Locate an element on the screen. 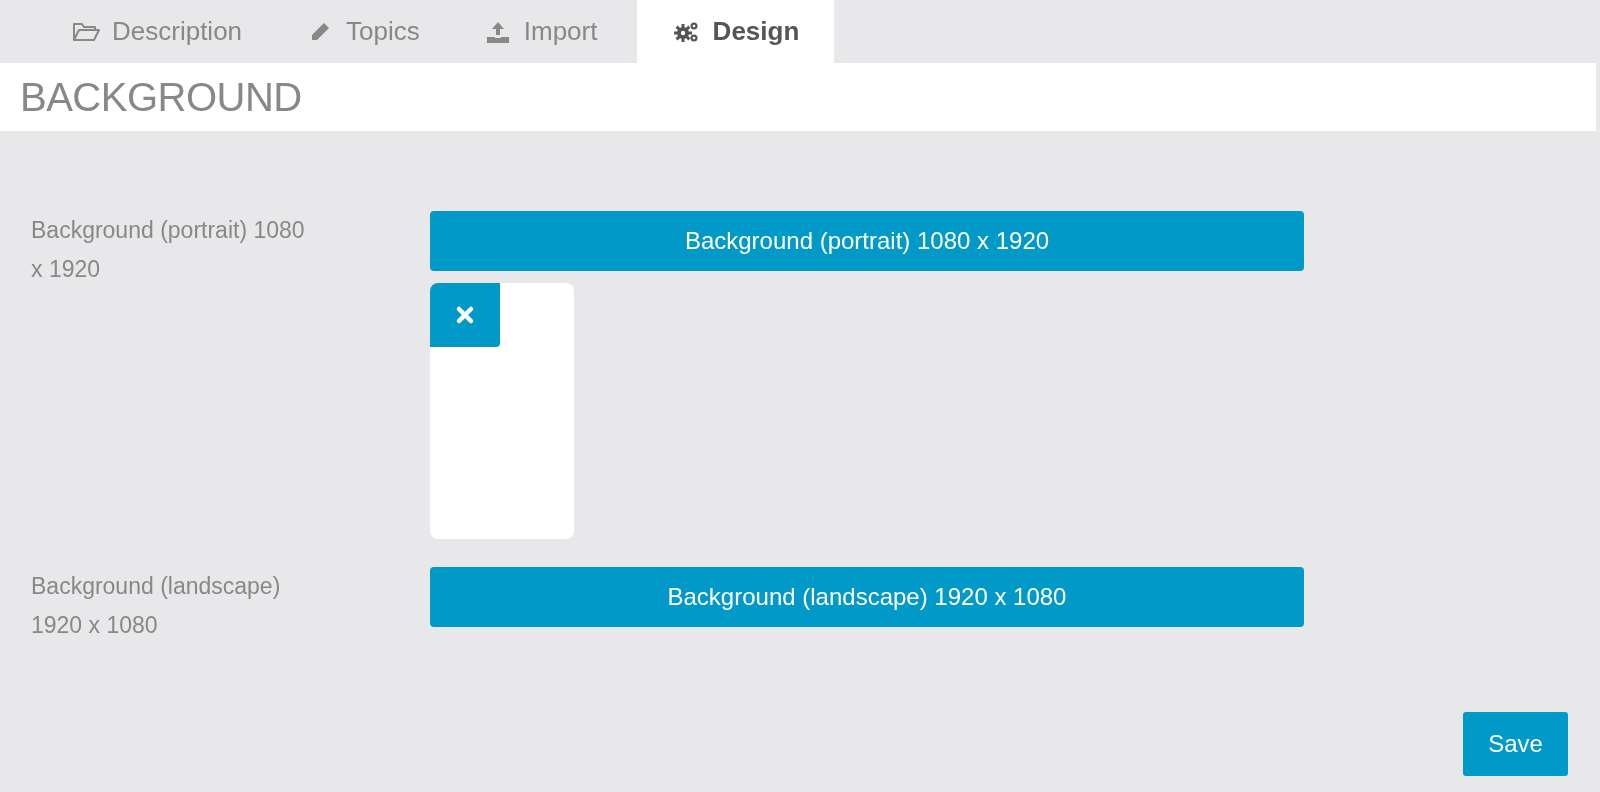 This screenshot has height=792, width=1600. upload-button: Background (portrait) 1080 x 1920 is located at coordinates (867, 241).